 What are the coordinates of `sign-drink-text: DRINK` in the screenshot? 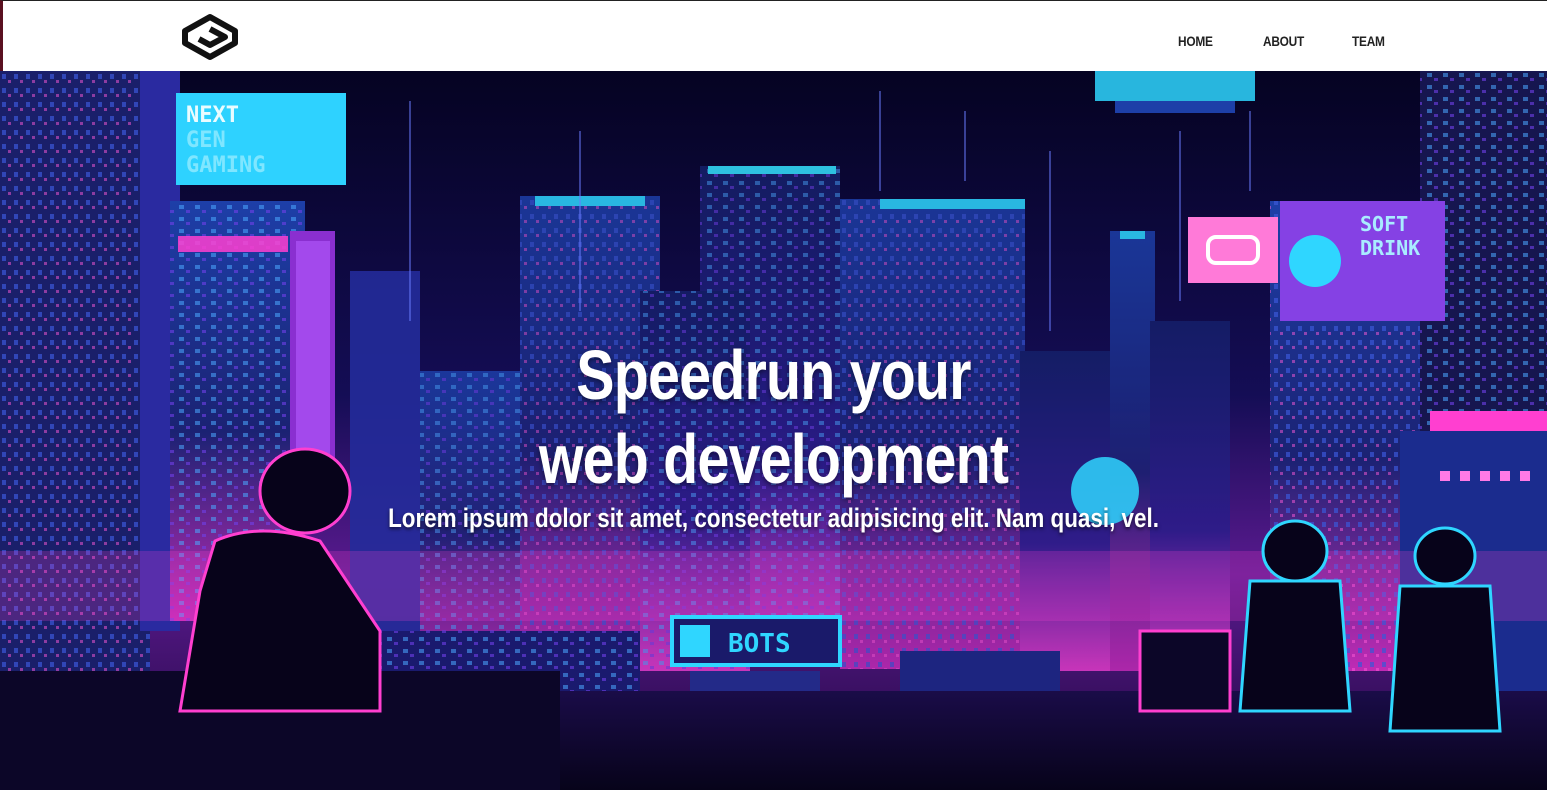 It's located at (1390, 248).